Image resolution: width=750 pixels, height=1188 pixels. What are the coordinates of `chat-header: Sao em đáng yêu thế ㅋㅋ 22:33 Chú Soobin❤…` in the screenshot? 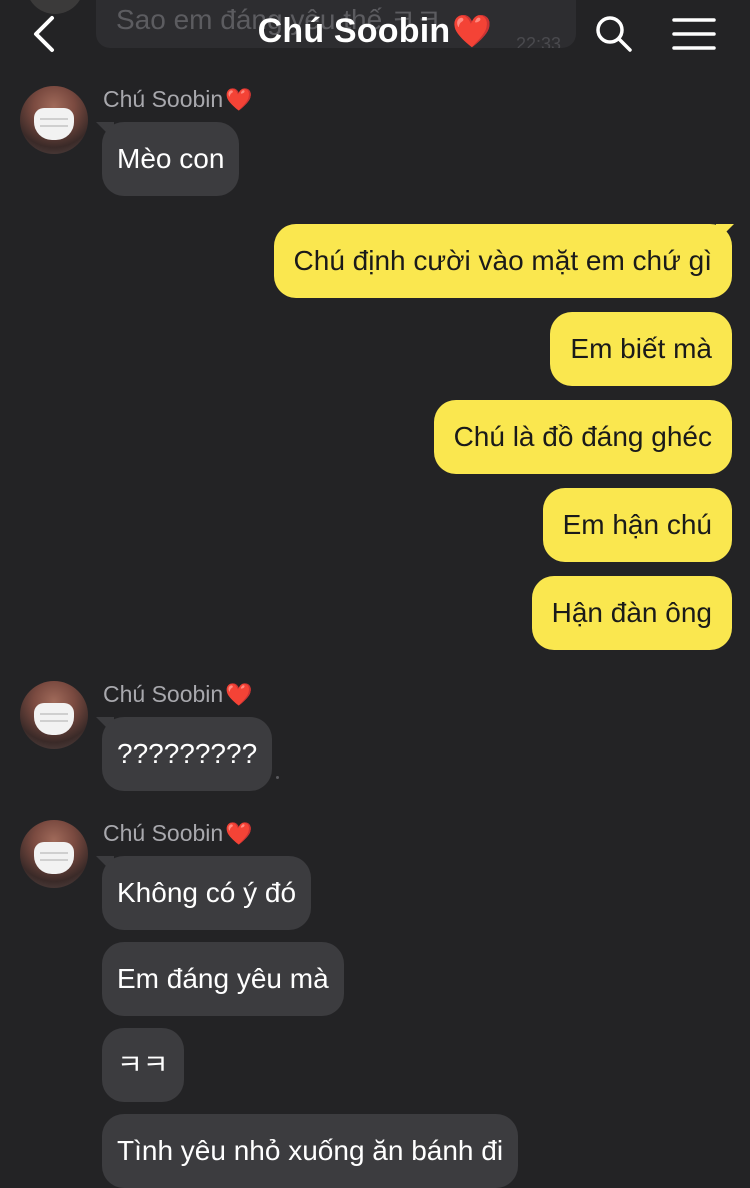 It's located at (375, 35).